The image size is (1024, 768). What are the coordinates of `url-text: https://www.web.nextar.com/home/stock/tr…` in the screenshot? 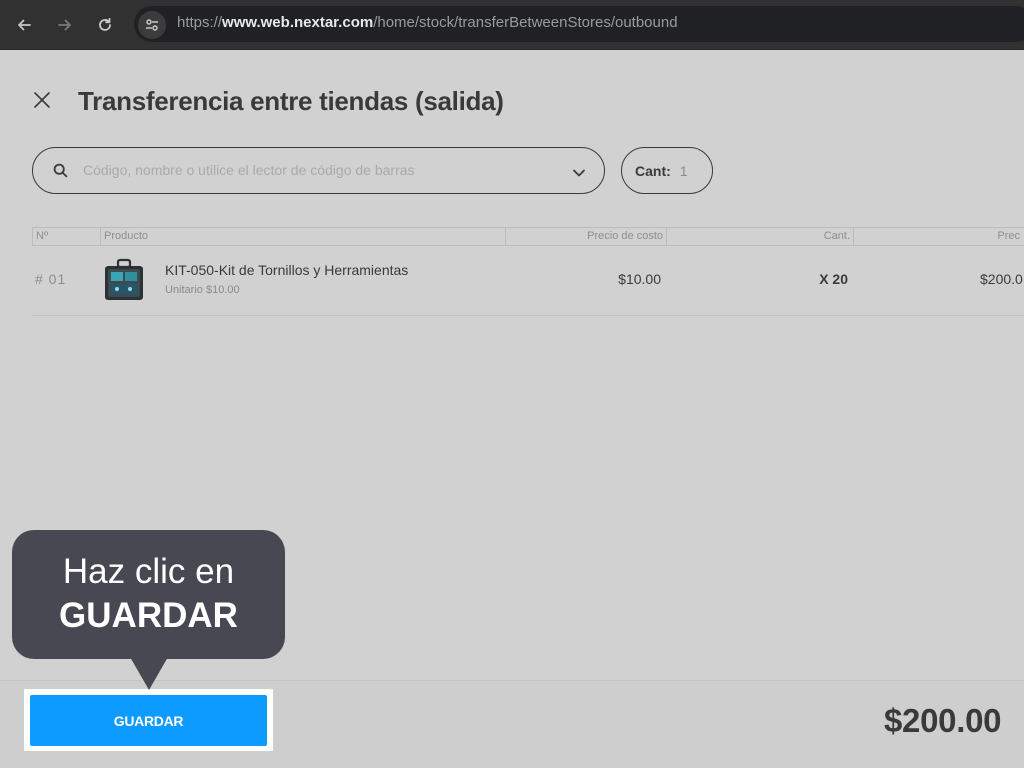 It's located at (427, 22).